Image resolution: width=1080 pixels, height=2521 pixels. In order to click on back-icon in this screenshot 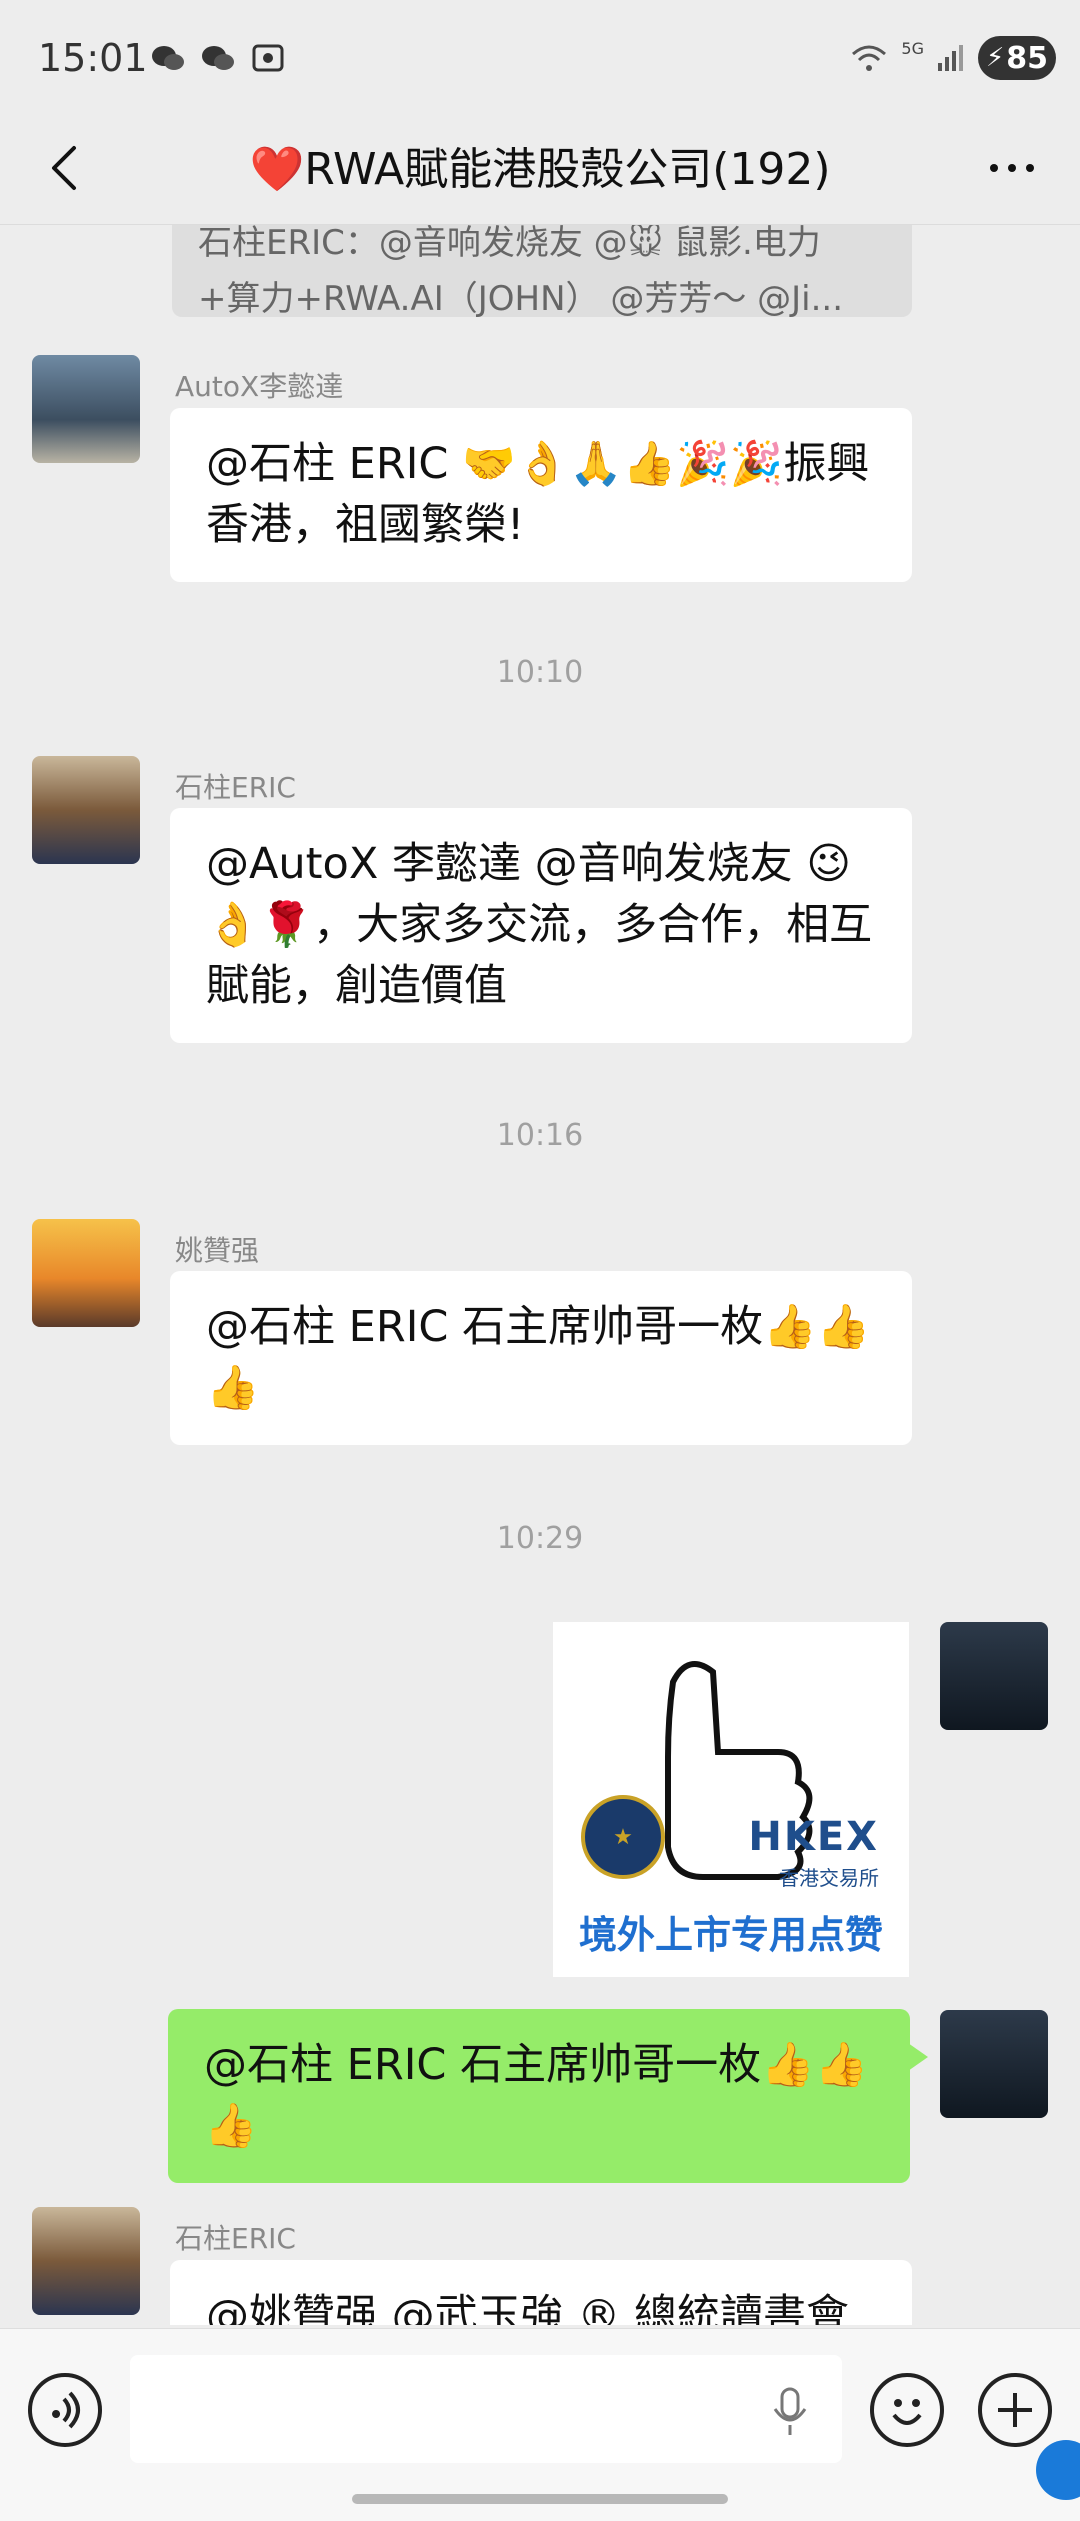, I will do `click(68, 168)`.